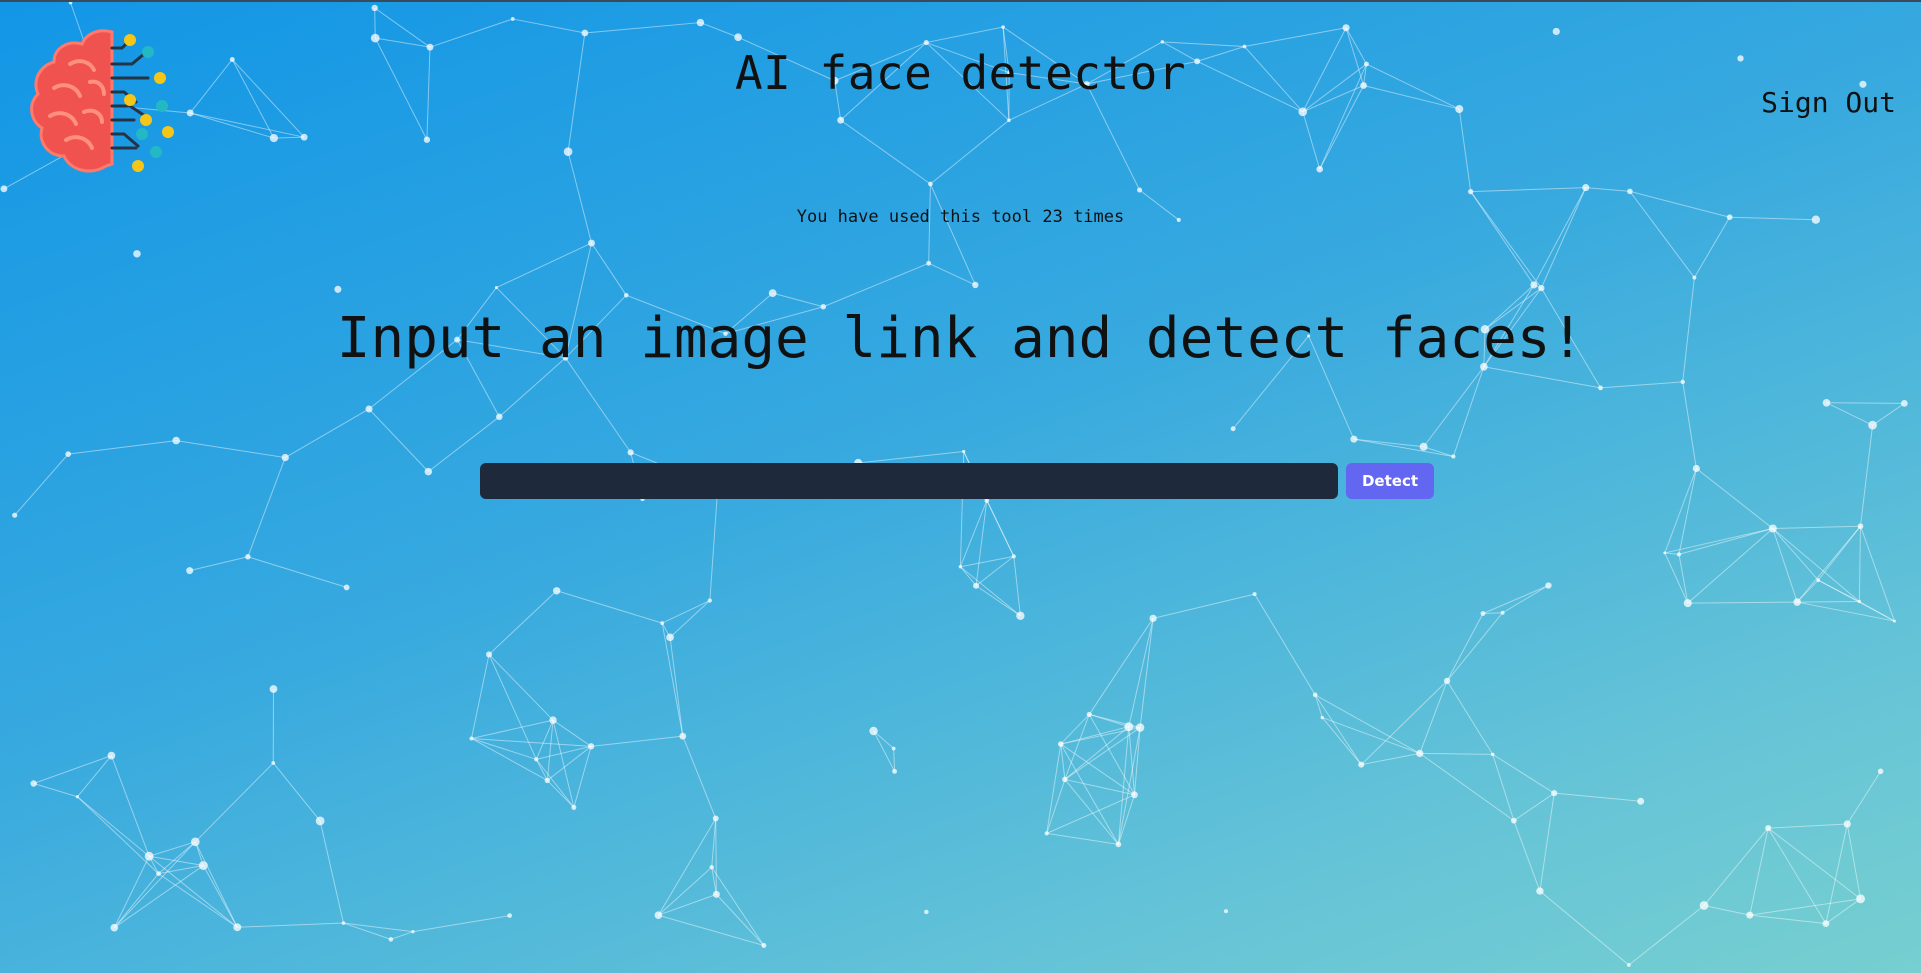 Image resolution: width=1921 pixels, height=973 pixels. Describe the element at coordinates (960, 217) in the screenshot. I see `usage-count-text: You have used this tool 23 times` at that location.